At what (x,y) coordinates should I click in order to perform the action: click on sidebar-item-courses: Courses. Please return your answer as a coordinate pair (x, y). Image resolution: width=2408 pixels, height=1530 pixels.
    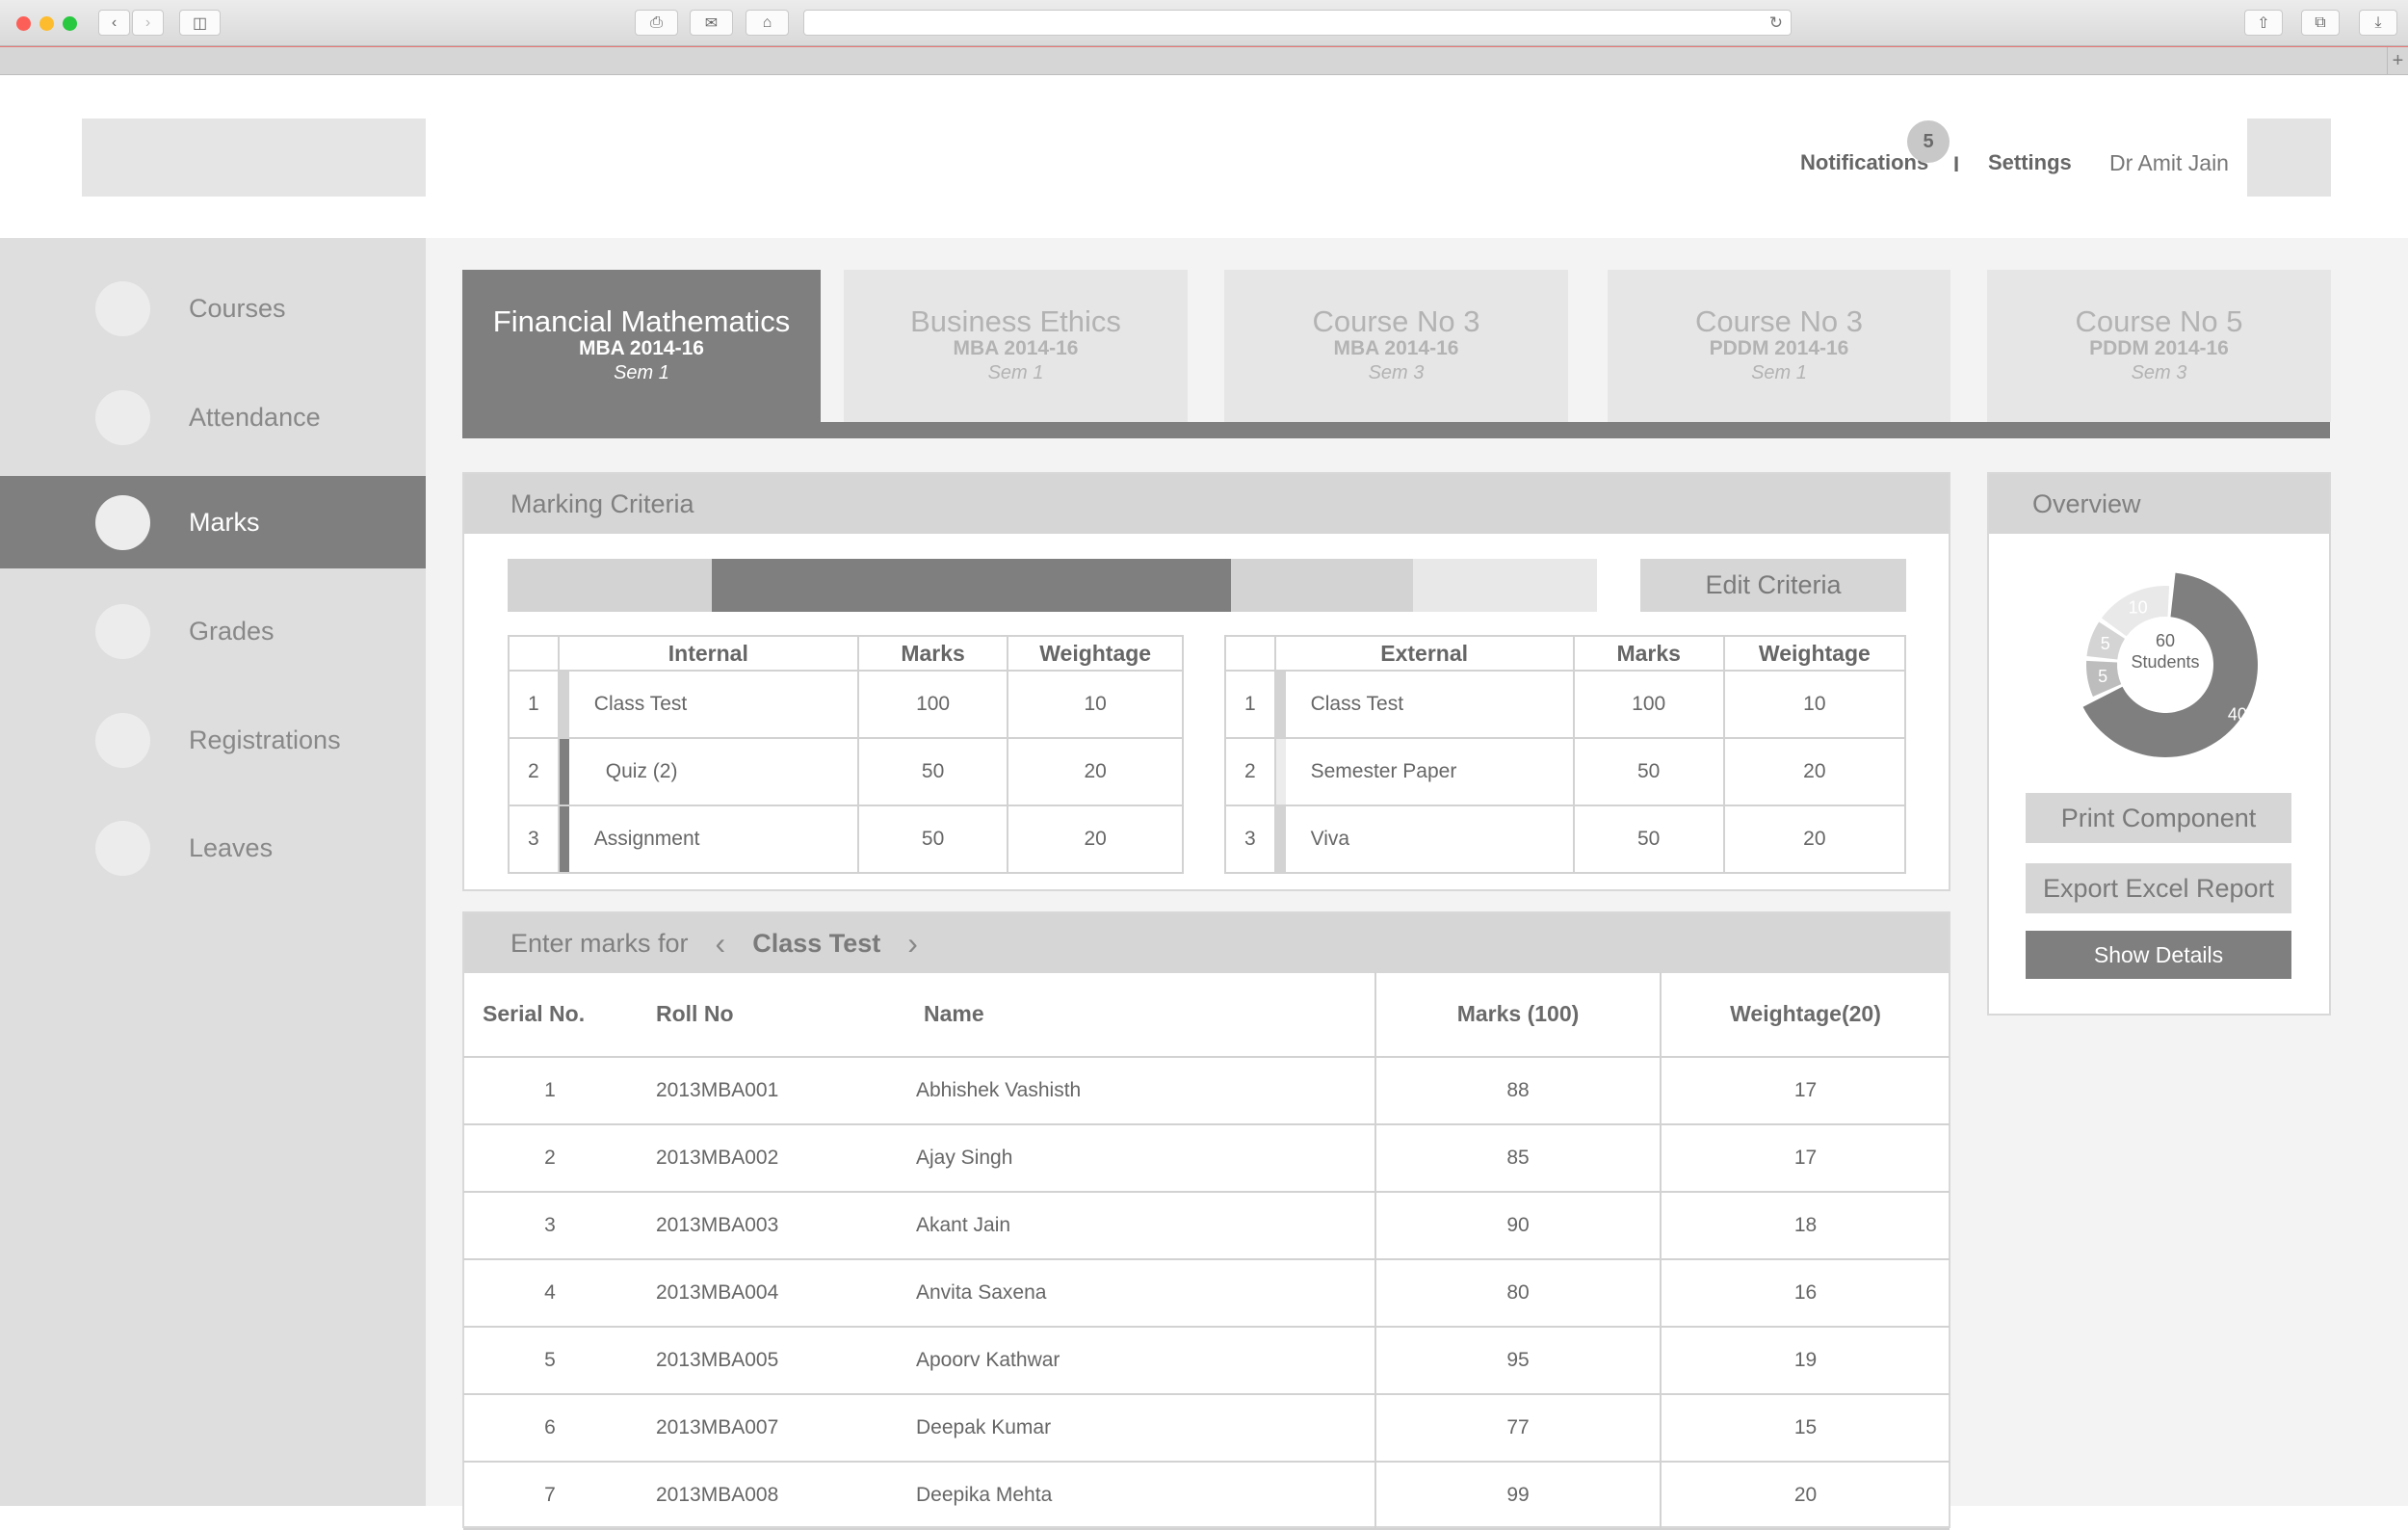
    Looking at the image, I should click on (213, 308).